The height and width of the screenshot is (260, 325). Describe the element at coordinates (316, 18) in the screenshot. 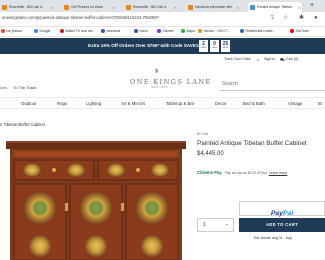

I see `profile-icon: ●` at that location.